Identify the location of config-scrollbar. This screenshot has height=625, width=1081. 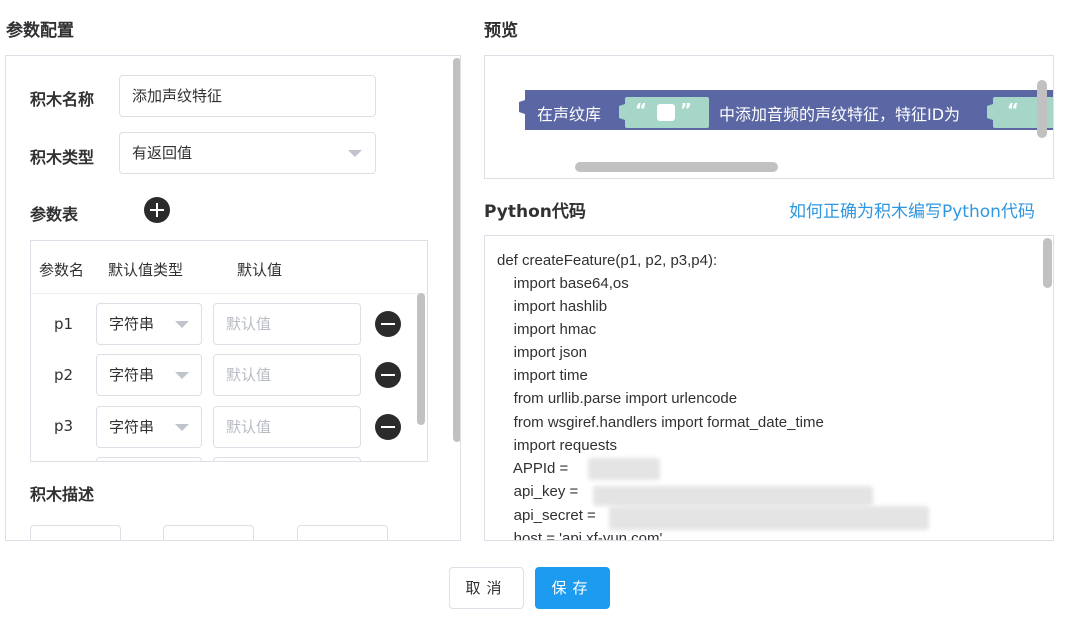
(456, 250).